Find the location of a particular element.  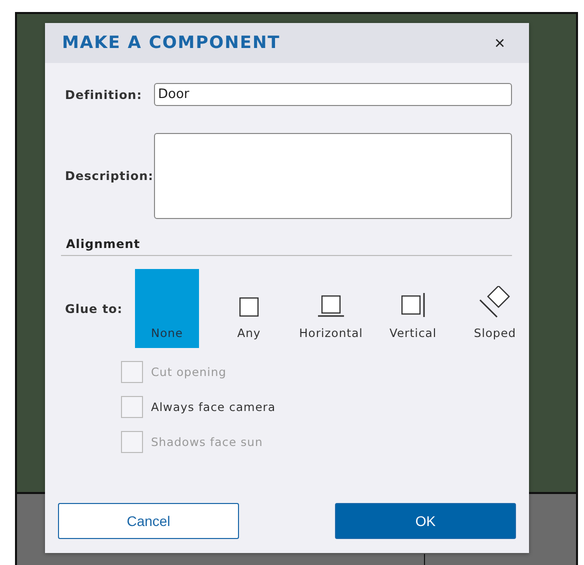

glue-option: None is located at coordinates (167, 308).